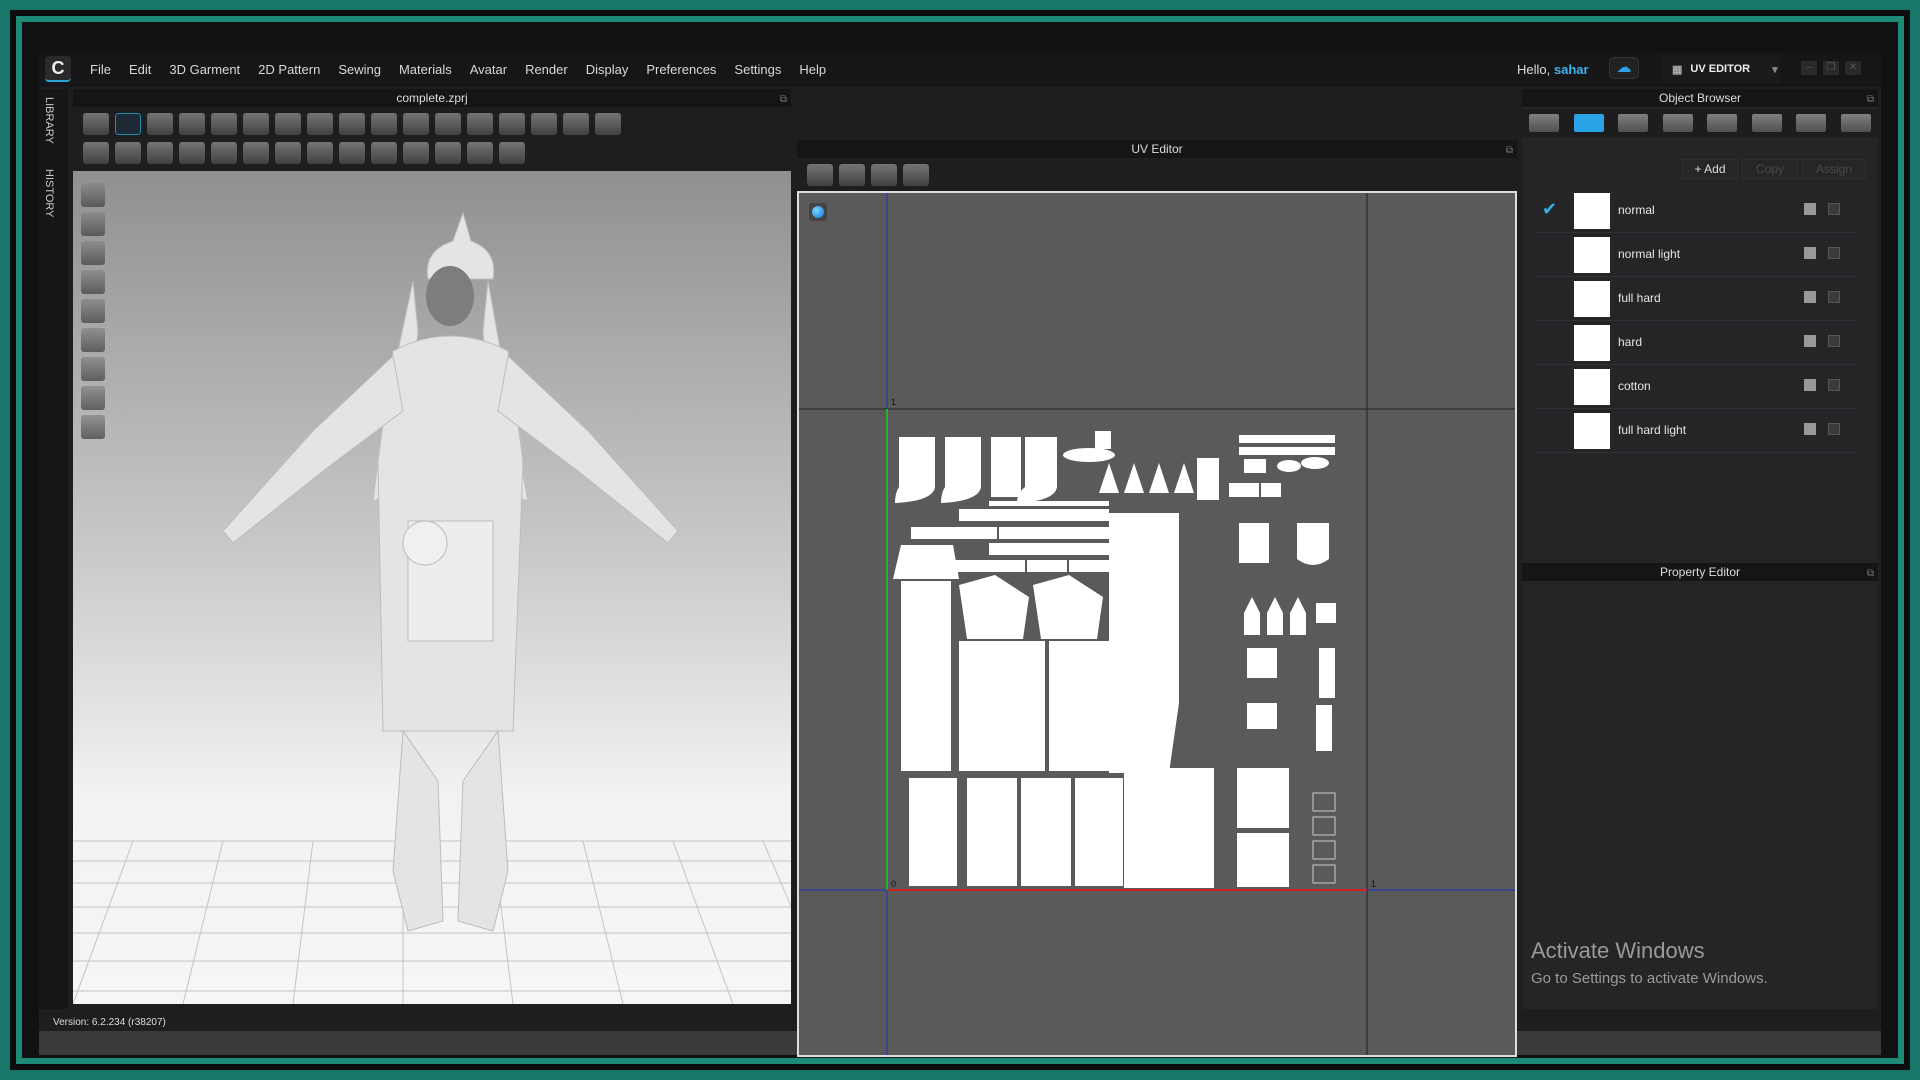 The image size is (1920, 1080). What do you see at coordinates (58, 69) in the screenshot?
I see `app-logo: C` at bounding box center [58, 69].